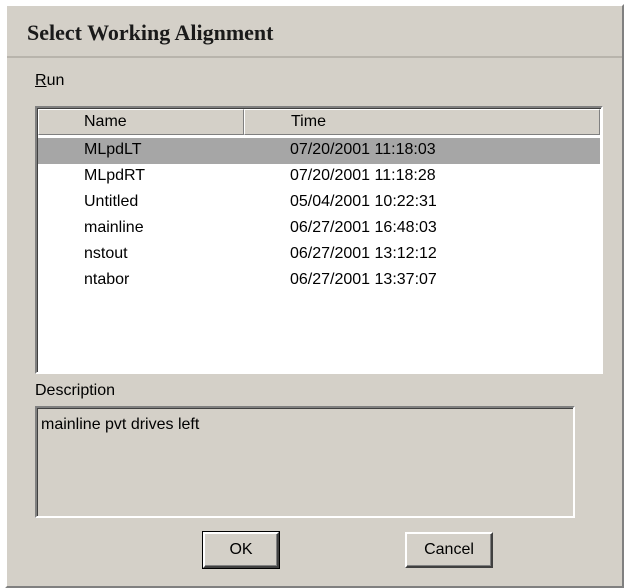 The height and width of the screenshot is (588, 624). I want to click on menu-run: Run, so click(49, 81).